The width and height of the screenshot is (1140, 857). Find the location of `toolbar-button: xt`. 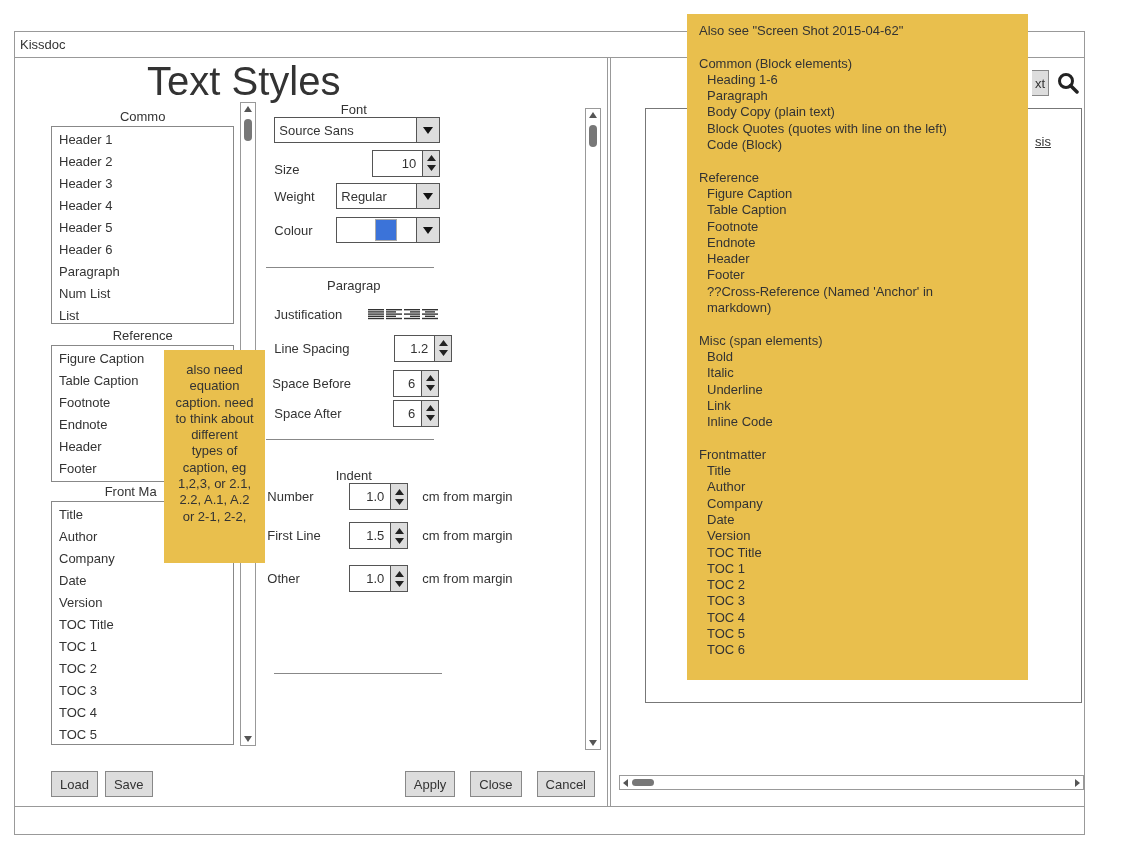

toolbar-button: xt is located at coordinates (1040, 83).